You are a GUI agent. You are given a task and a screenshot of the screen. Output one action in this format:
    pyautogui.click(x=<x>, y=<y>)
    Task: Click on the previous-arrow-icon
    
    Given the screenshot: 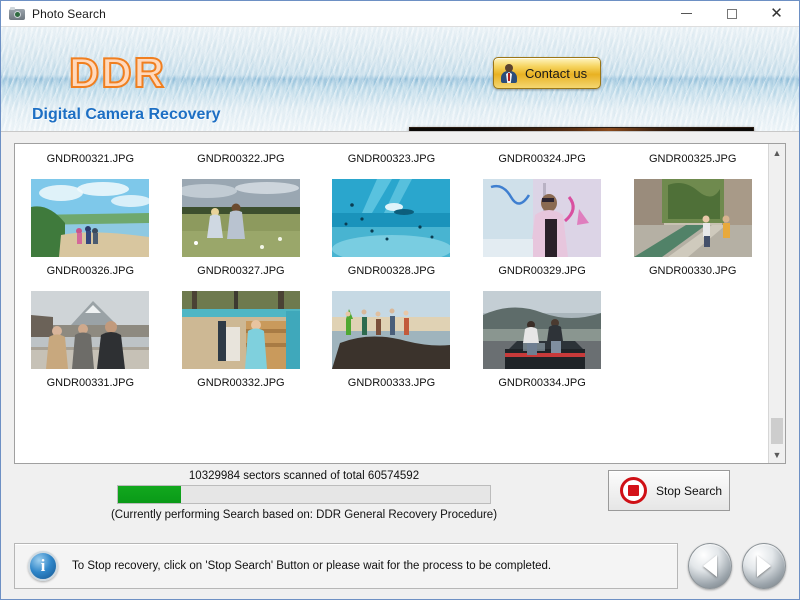 What is the action you would take?
    pyautogui.click(x=710, y=566)
    